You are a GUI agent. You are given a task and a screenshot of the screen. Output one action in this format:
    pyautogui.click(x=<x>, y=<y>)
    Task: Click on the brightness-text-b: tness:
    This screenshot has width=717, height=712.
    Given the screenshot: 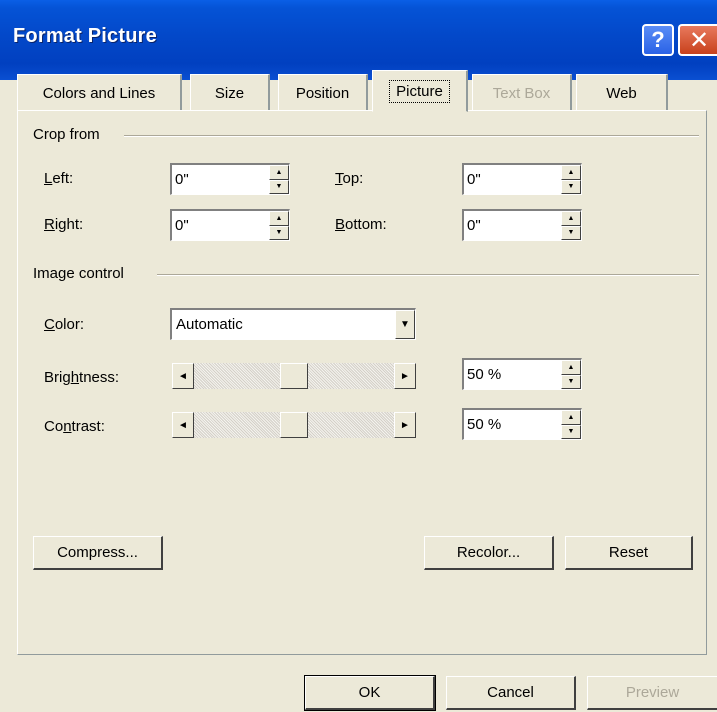 What is the action you would take?
    pyautogui.click(x=99, y=377)
    